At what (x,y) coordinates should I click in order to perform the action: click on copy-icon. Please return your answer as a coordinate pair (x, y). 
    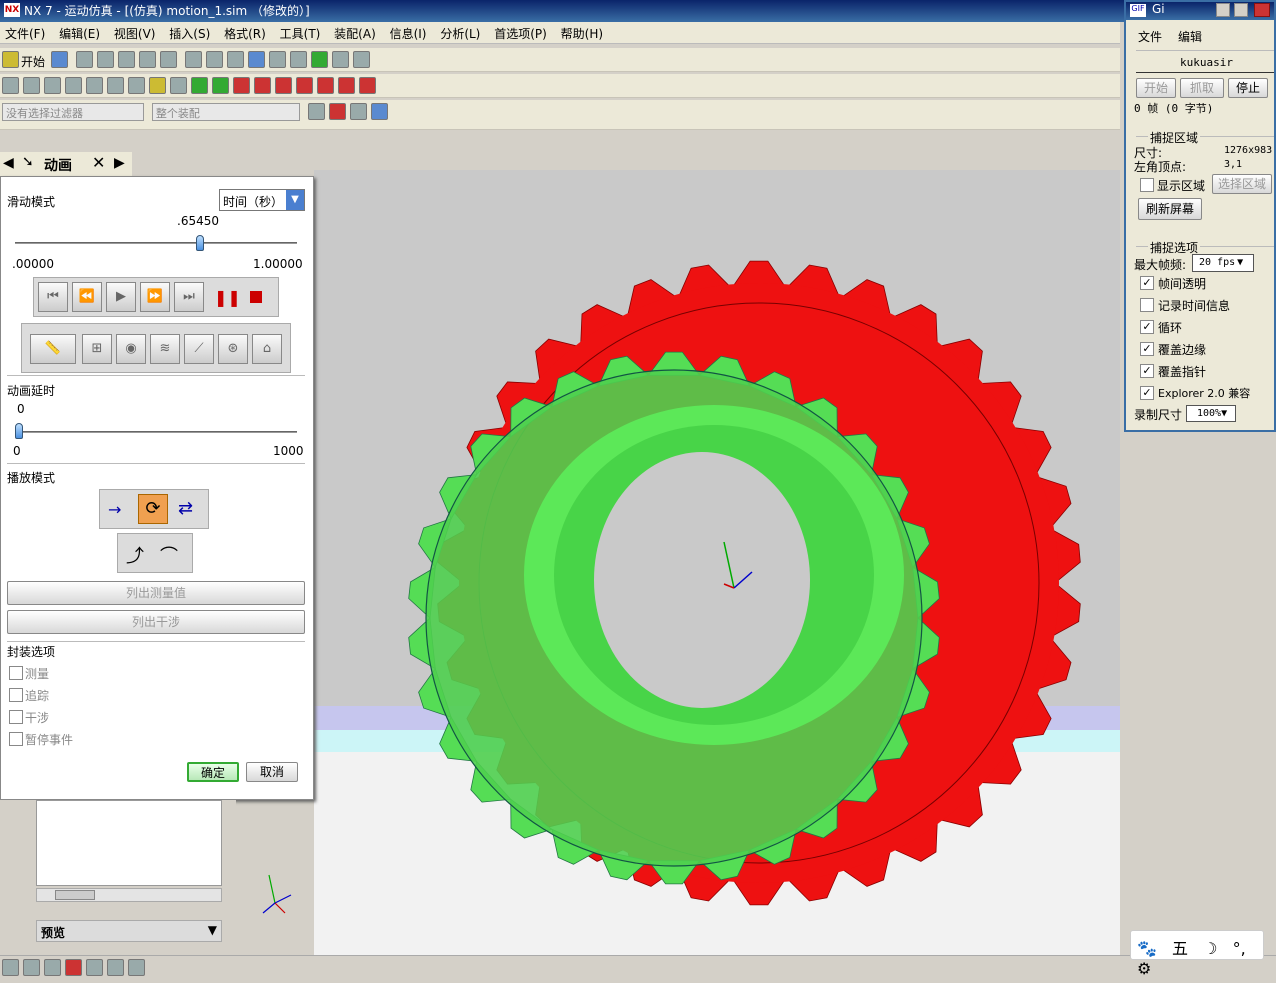
    Looking at the image, I should click on (105, 59).